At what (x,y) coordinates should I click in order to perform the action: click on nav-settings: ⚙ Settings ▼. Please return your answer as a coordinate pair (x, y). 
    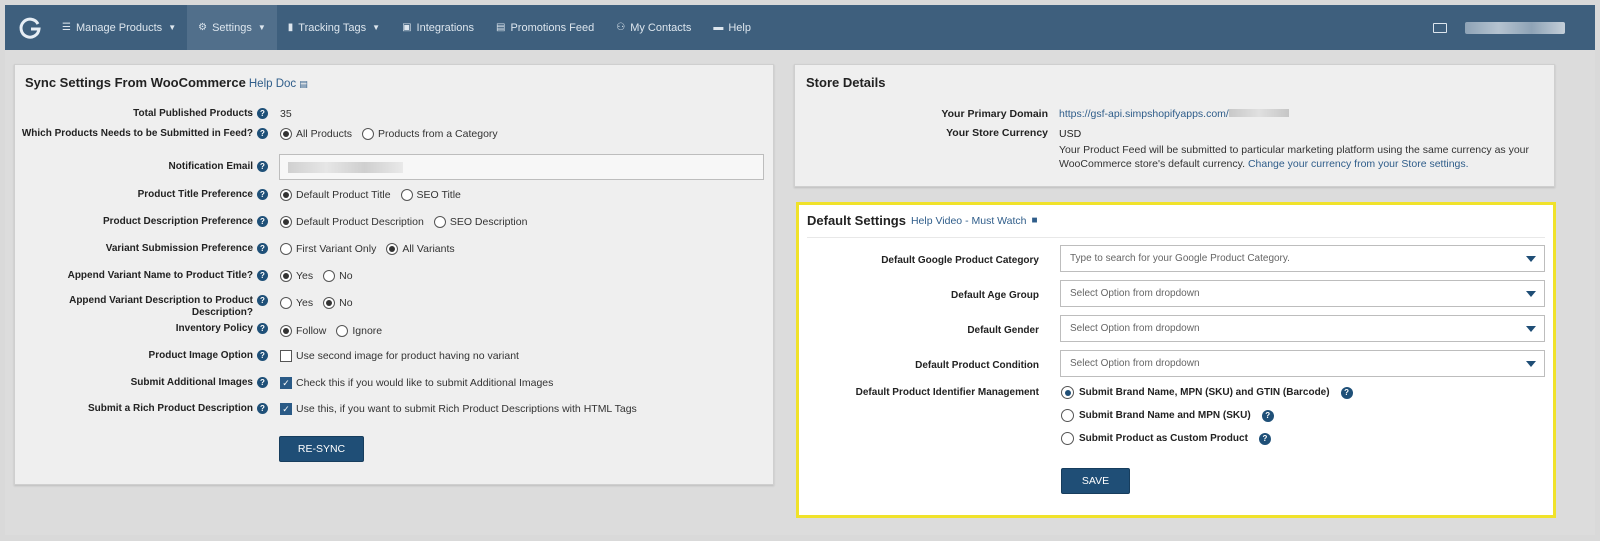
    Looking at the image, I should click on (232, 27).